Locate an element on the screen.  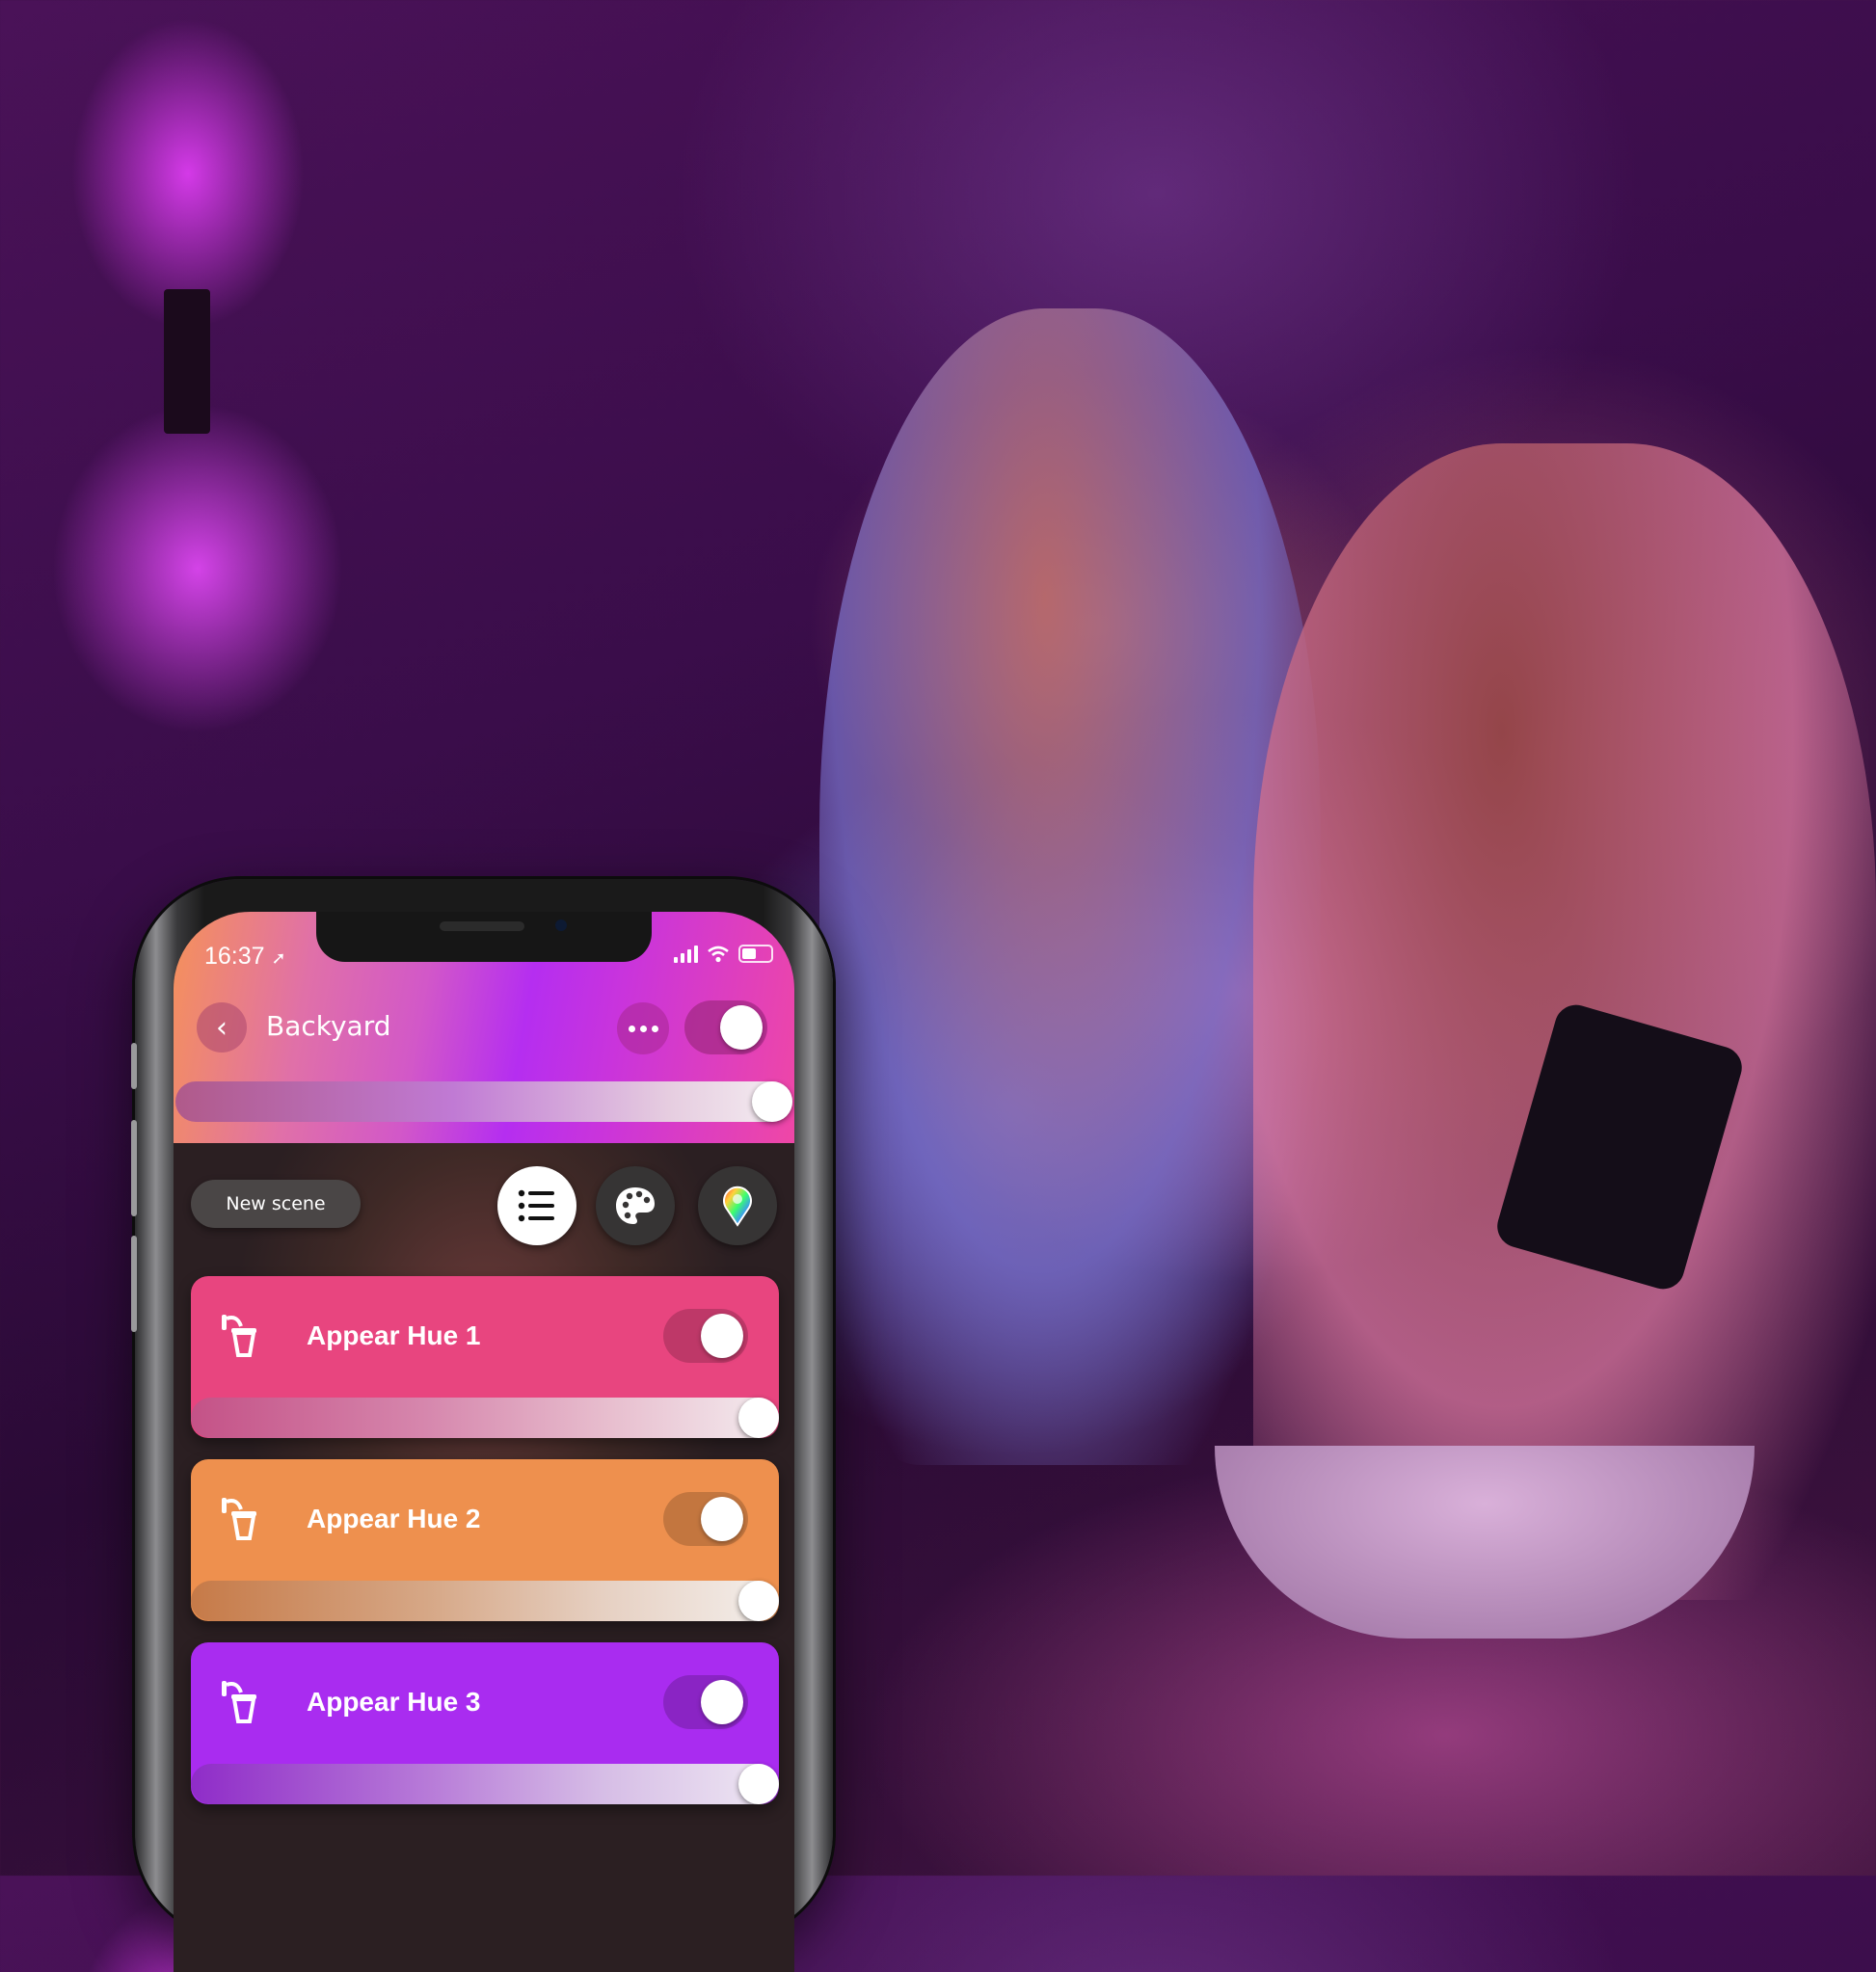
light-card: Appear Hue 2 is located at coordinates (485, 1540).